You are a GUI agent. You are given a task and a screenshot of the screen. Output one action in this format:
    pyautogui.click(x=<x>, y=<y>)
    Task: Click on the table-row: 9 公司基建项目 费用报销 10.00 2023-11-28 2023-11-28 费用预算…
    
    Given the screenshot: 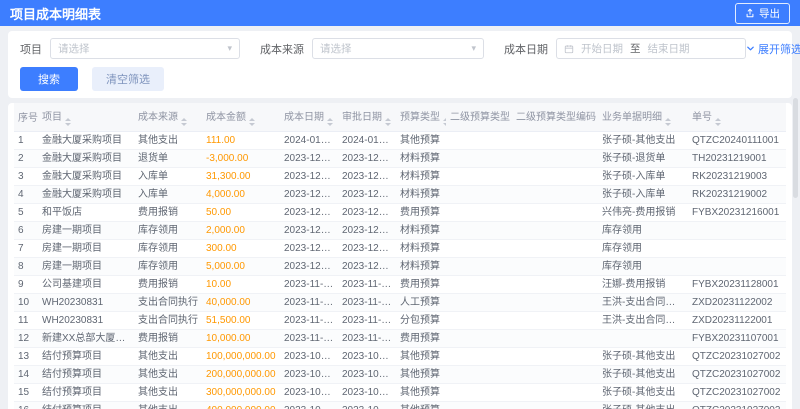 What is the action you would take?
    pyautogui.click(x=400, y=284)
    